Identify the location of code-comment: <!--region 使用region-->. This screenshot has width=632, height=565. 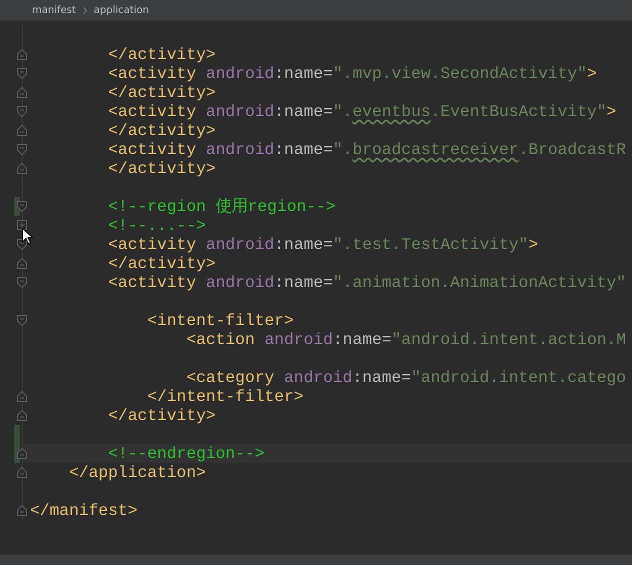
(221, 206).